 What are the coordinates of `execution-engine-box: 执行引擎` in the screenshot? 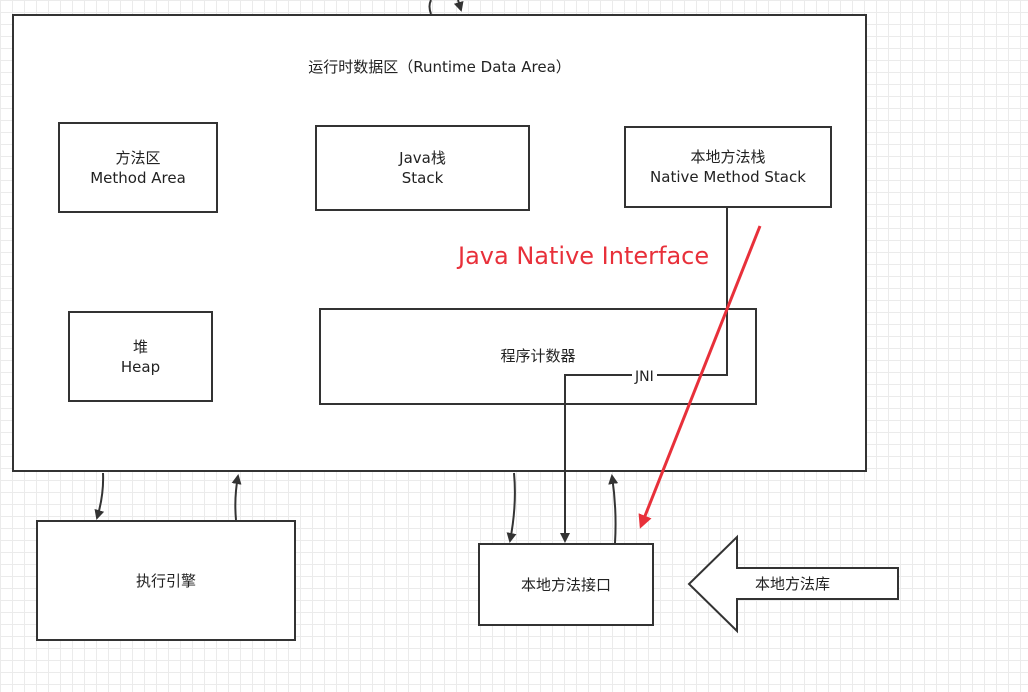 It's located at (166, 580).